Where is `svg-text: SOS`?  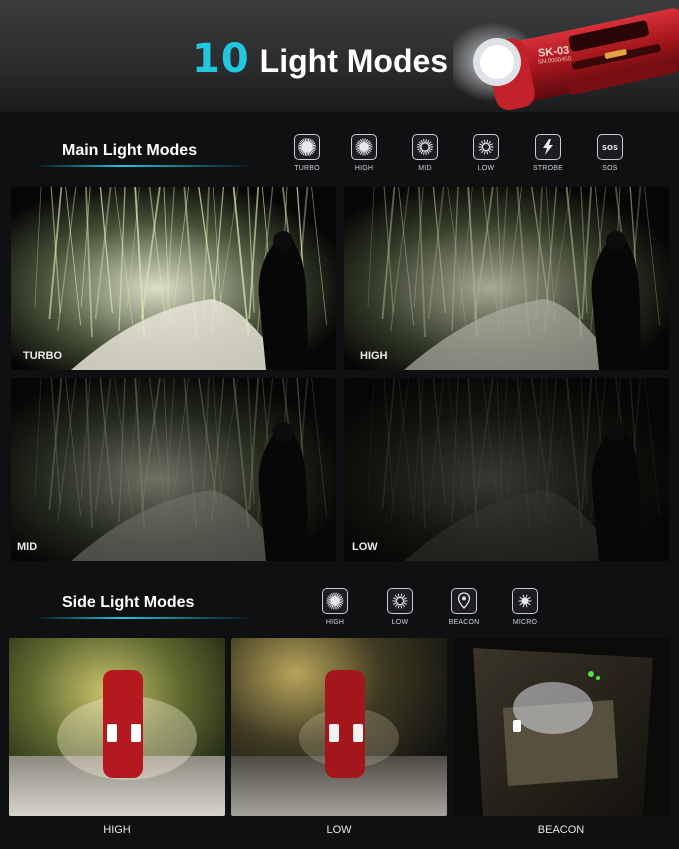 svg-text: SOS is located at coordinates (610, 148).